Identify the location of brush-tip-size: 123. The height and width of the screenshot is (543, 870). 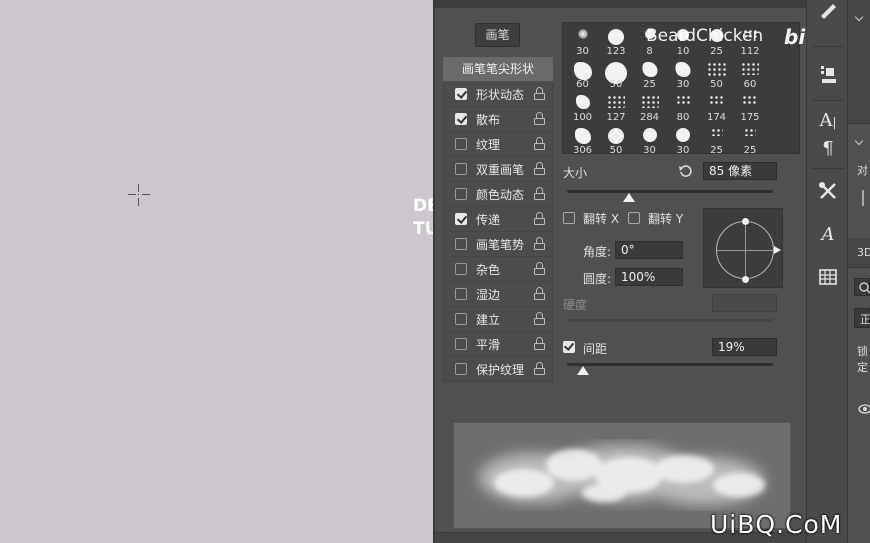
(616, 51).